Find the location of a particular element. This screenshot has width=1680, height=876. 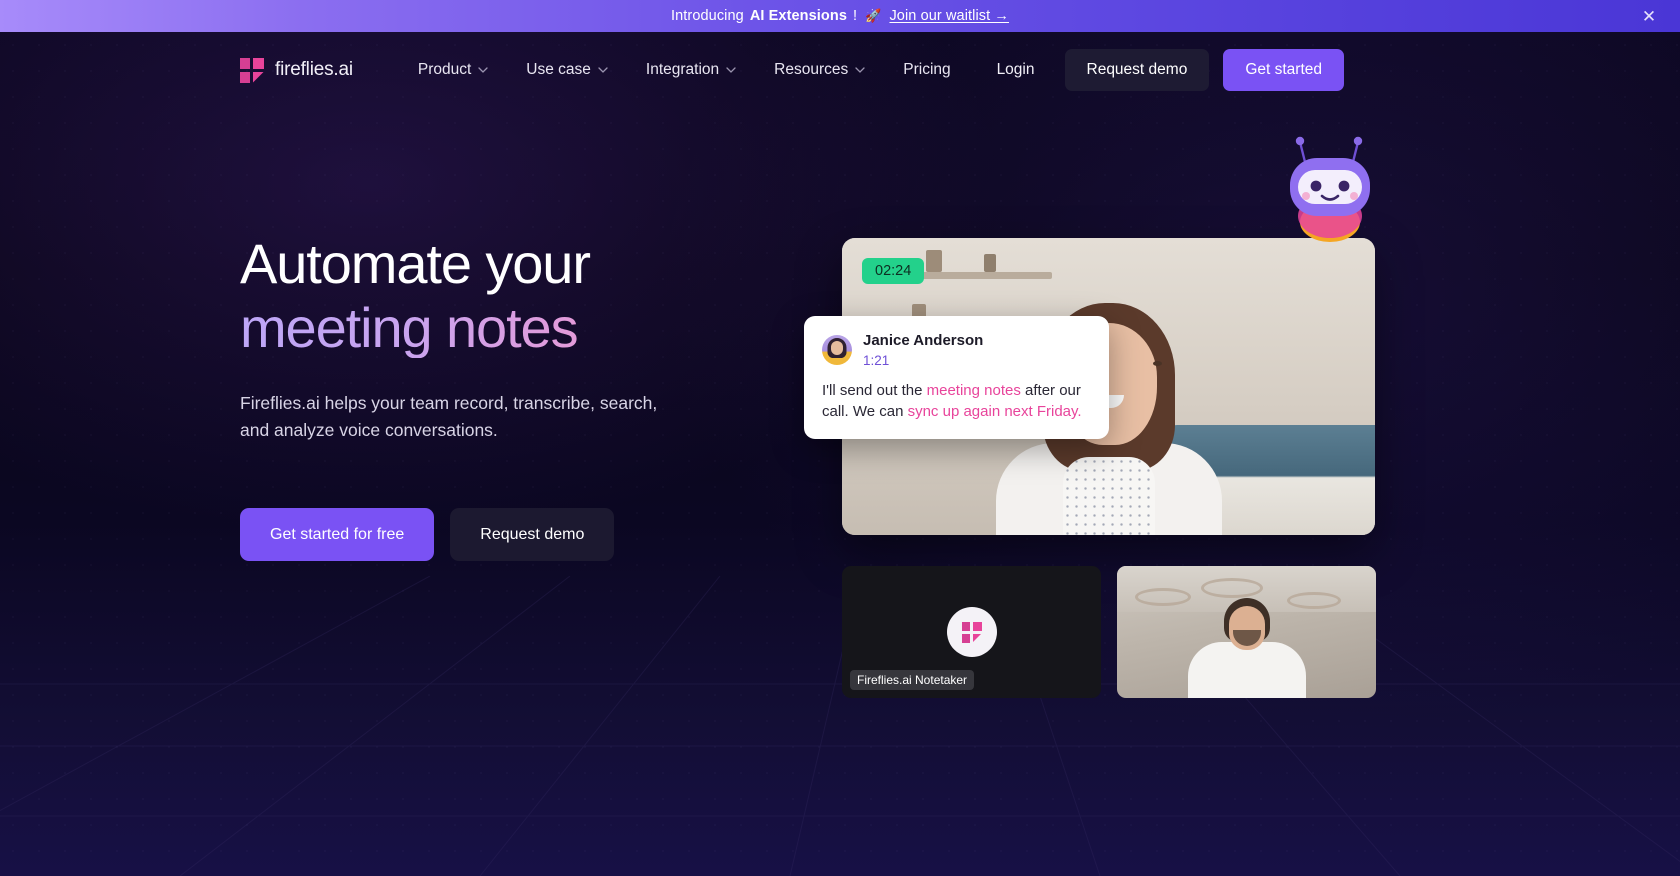

avatar is located at coordinates (837, 349).